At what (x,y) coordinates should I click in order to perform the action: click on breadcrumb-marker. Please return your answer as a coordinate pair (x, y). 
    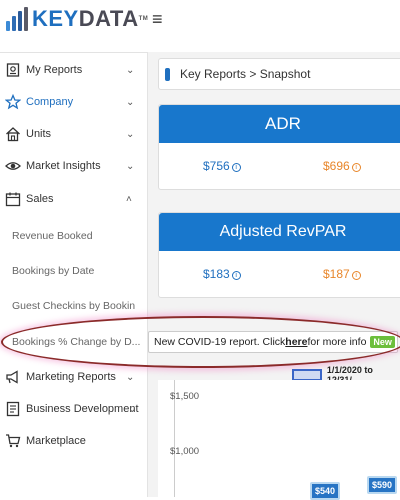
    Looking at the image, I should click on (167, 74).